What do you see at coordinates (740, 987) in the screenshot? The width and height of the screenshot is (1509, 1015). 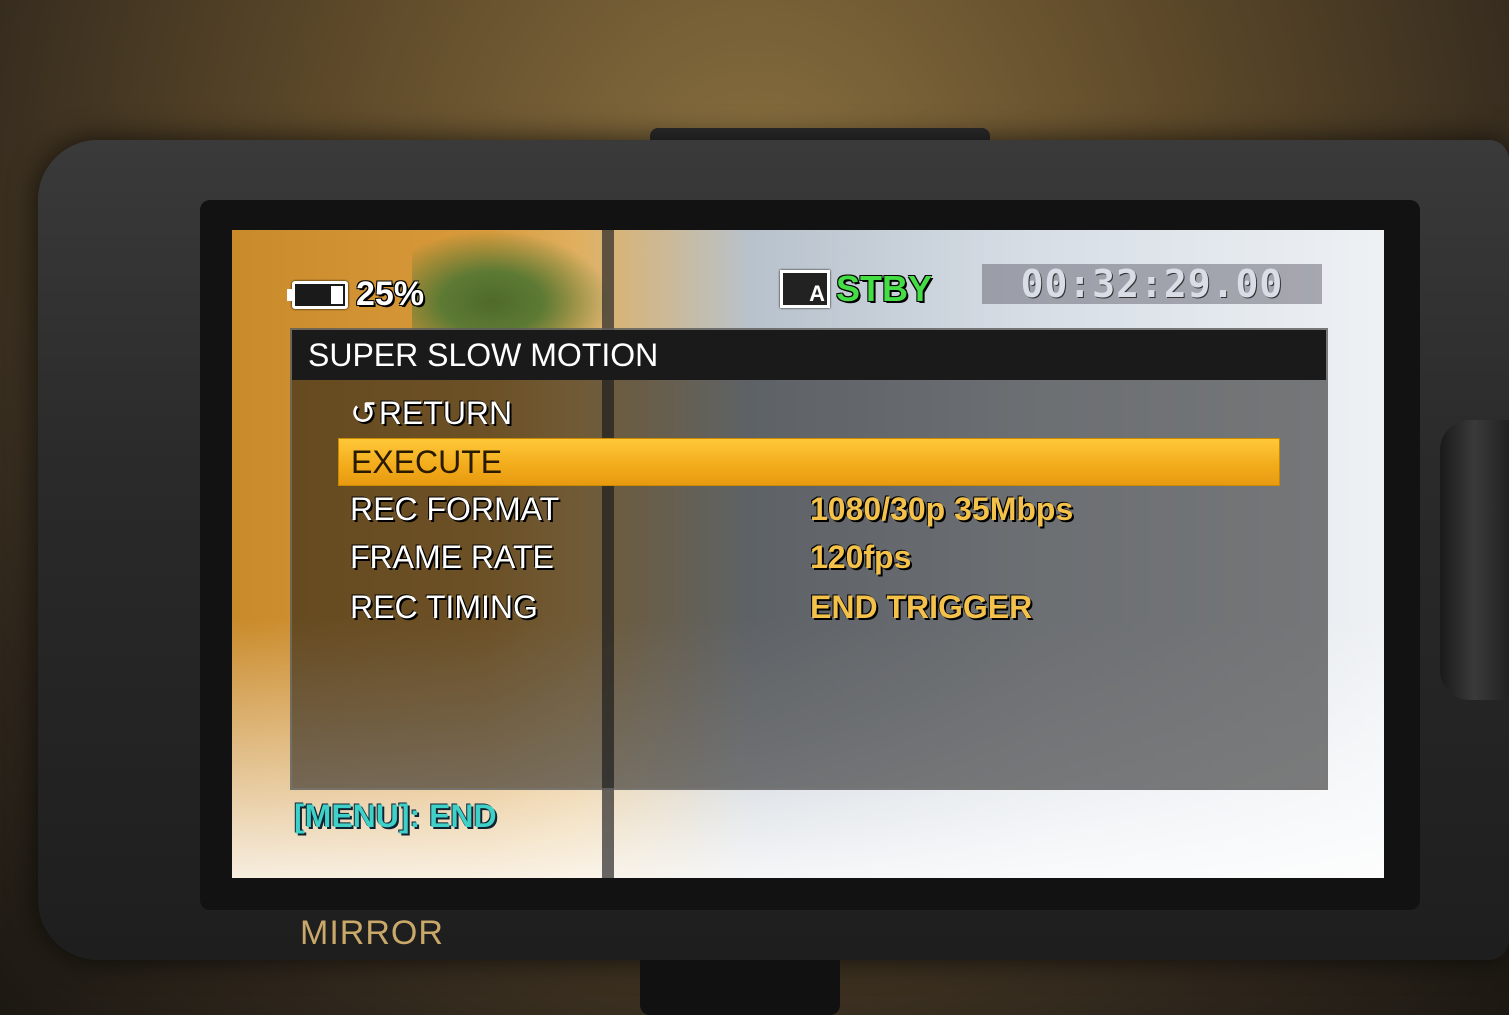 I see `camera-mount-foot` at bounding box center [740, 987].